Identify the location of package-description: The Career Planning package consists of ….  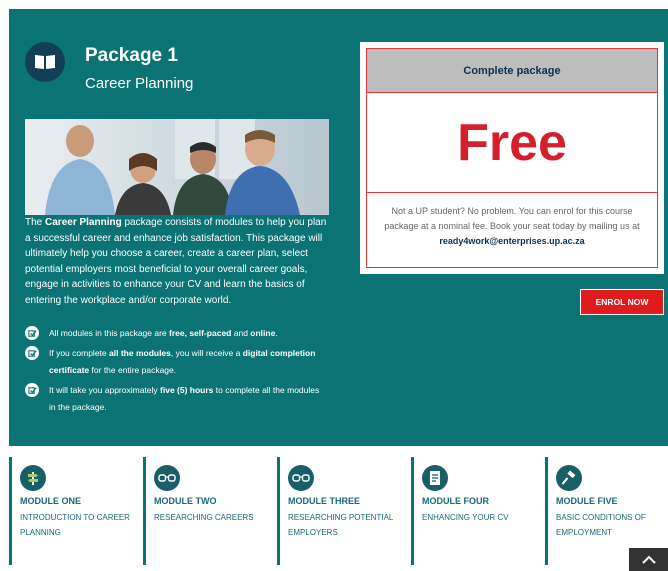
(176, 261).